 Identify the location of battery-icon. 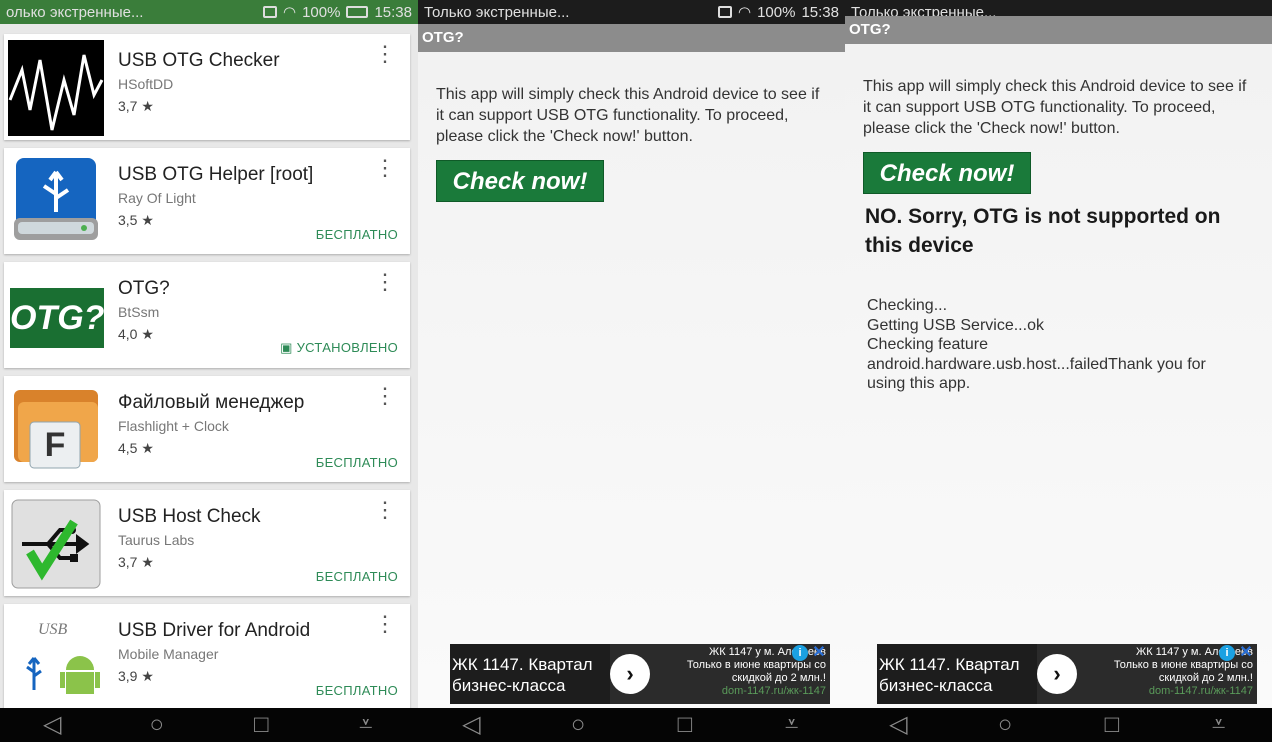
(357, 12).